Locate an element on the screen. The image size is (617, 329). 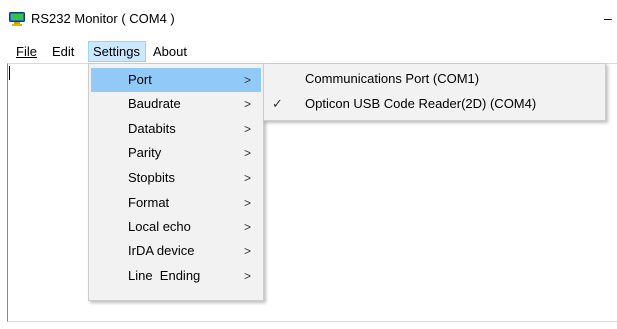
menu-settings-label: Settings is located at coordinates (116, 51).